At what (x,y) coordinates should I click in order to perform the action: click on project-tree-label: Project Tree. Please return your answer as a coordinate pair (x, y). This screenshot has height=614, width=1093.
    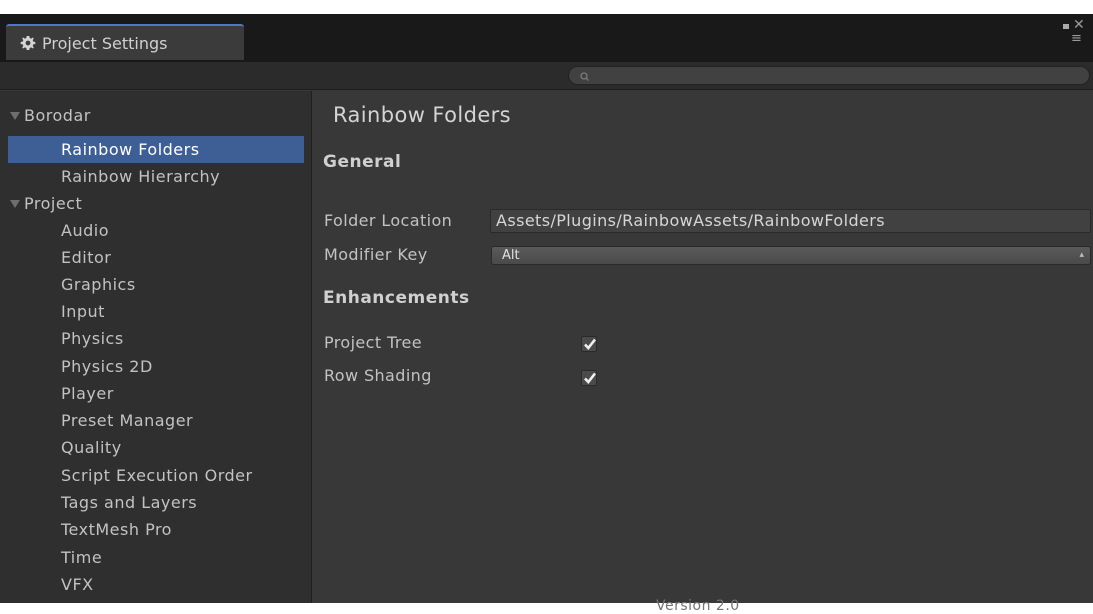
    Looking at the image, I should click on (373, 342).